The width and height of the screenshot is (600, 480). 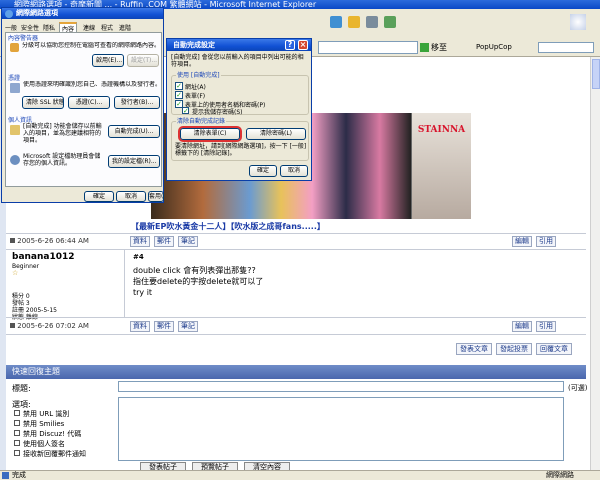 I want to click on autocomplete-ok-button: 確定, so click(x=263, y=171).